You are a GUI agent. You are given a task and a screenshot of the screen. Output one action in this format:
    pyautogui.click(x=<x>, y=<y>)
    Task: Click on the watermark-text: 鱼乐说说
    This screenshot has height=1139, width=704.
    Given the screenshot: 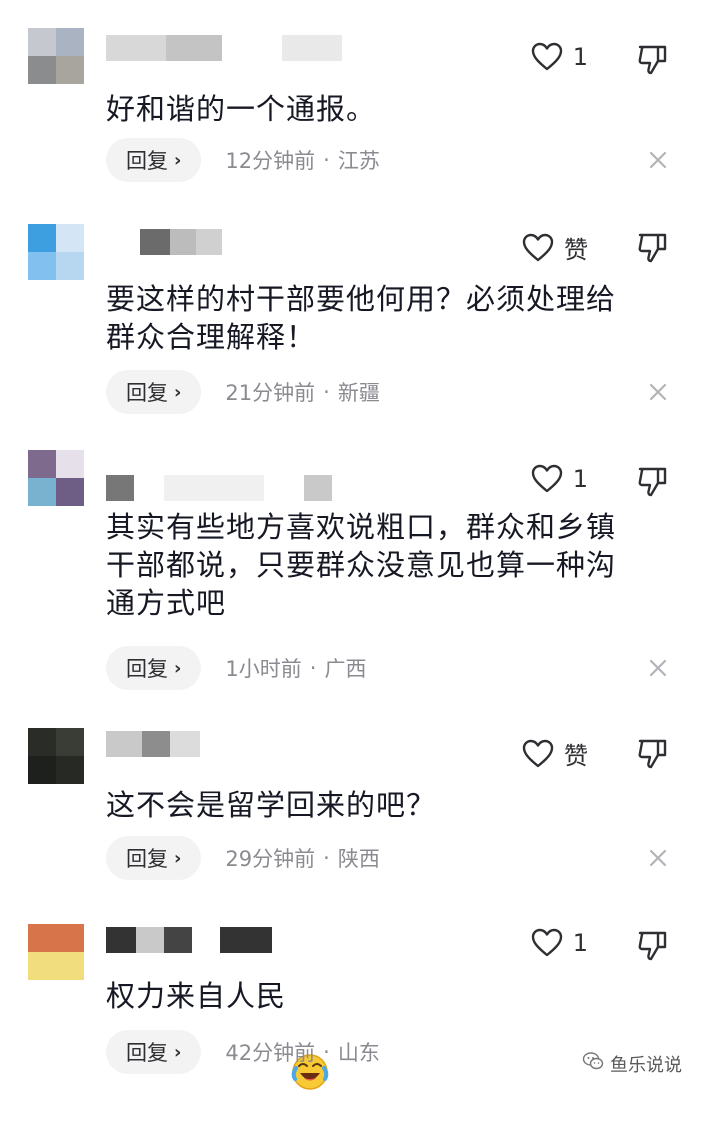 What is the action you would take?
    pyautogui.click(x=646, y=1065)
    